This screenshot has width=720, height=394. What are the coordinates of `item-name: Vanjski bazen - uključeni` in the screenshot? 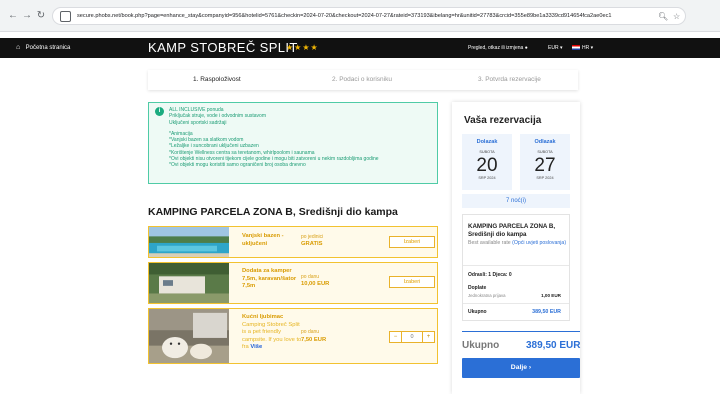 It's located at (263, 240).